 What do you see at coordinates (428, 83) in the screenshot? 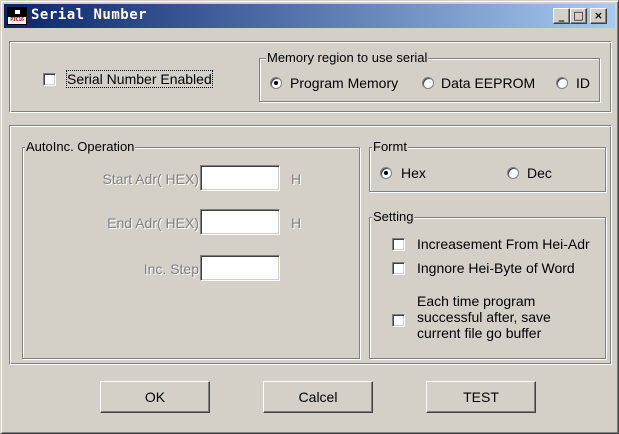
I see `radio-data-eeprom` at bounding box center [428, 83].